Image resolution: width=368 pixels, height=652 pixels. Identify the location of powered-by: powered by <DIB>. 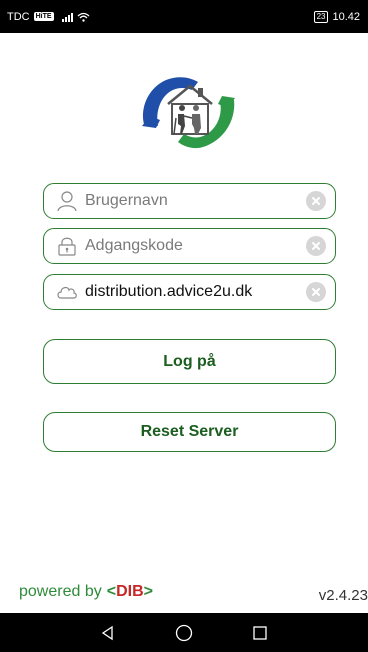
(86, 592).